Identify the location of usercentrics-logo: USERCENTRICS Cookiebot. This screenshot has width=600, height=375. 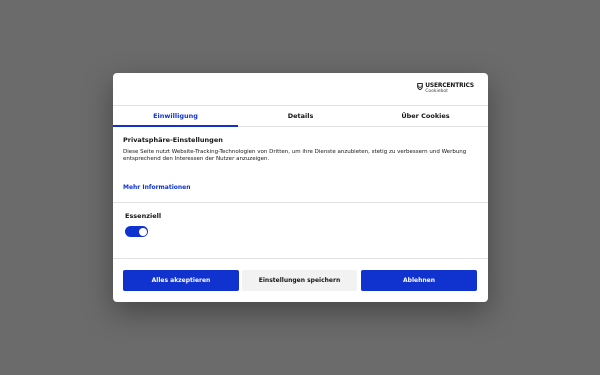
(445, 88).